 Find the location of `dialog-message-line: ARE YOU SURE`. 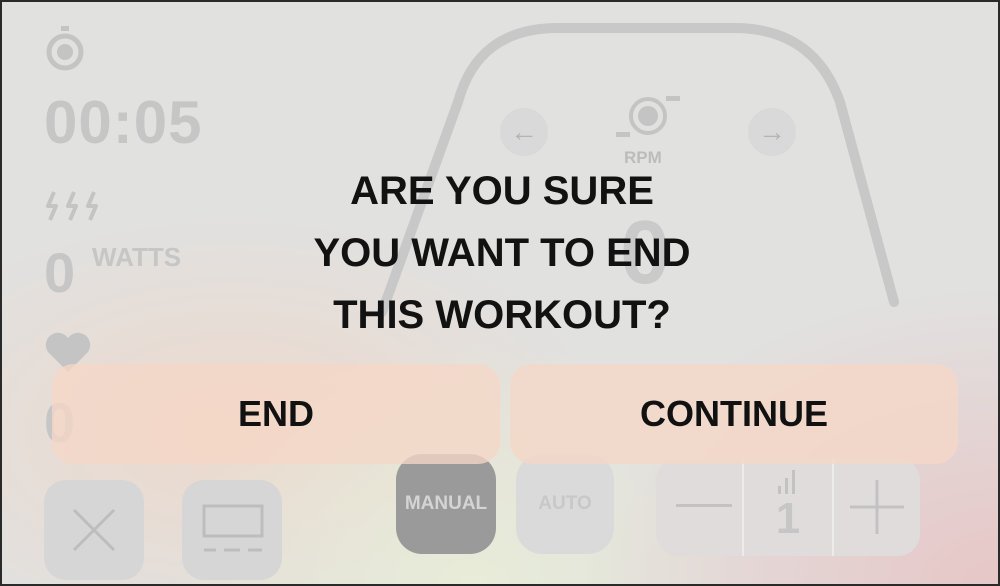

dialog-message-line: ARE YOU SURE is located at coordinates (502, 191).